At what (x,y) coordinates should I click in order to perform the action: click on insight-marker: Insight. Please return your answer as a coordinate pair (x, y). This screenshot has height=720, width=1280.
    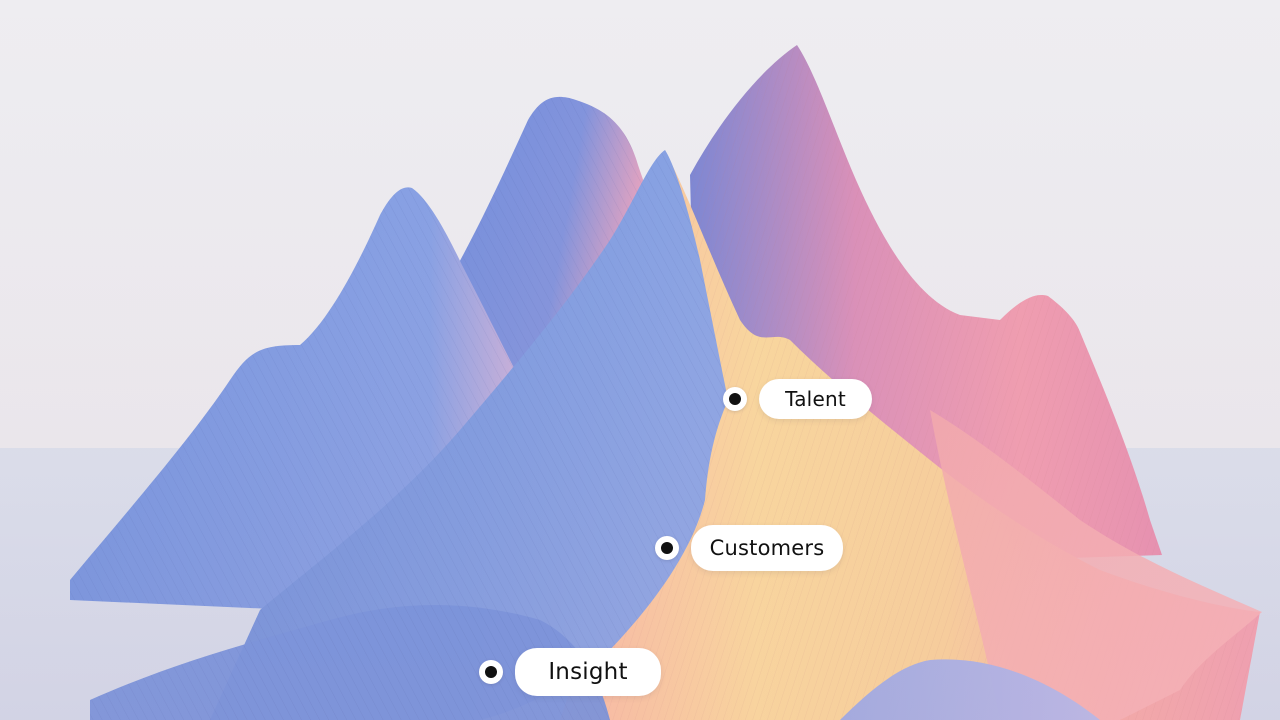
    Looking at the image, I should click on (570, 672).